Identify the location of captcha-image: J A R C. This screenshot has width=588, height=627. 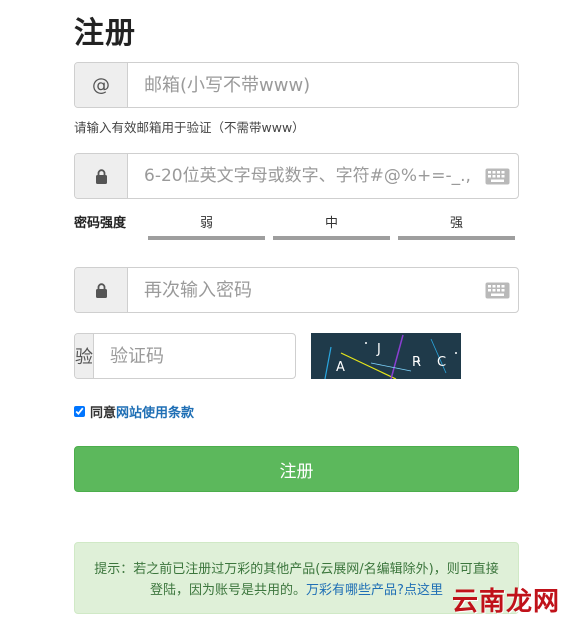
(386, 356).